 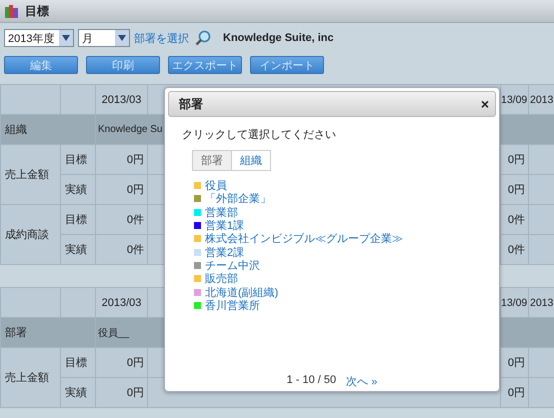 What do you see at coordinates (232, 305) in the screenshot?
I see `department-link: 香川営業所` at bounding box center [232, 305].